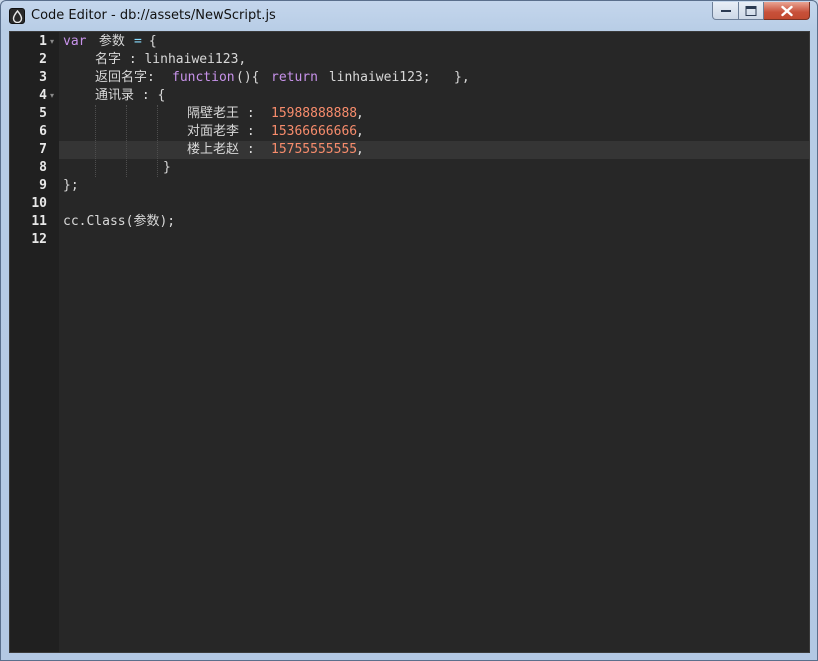 The image size is (818, 661). Describe the element at coordinates (434, 186) in the screenshot. I see `code-line: };` at that location.